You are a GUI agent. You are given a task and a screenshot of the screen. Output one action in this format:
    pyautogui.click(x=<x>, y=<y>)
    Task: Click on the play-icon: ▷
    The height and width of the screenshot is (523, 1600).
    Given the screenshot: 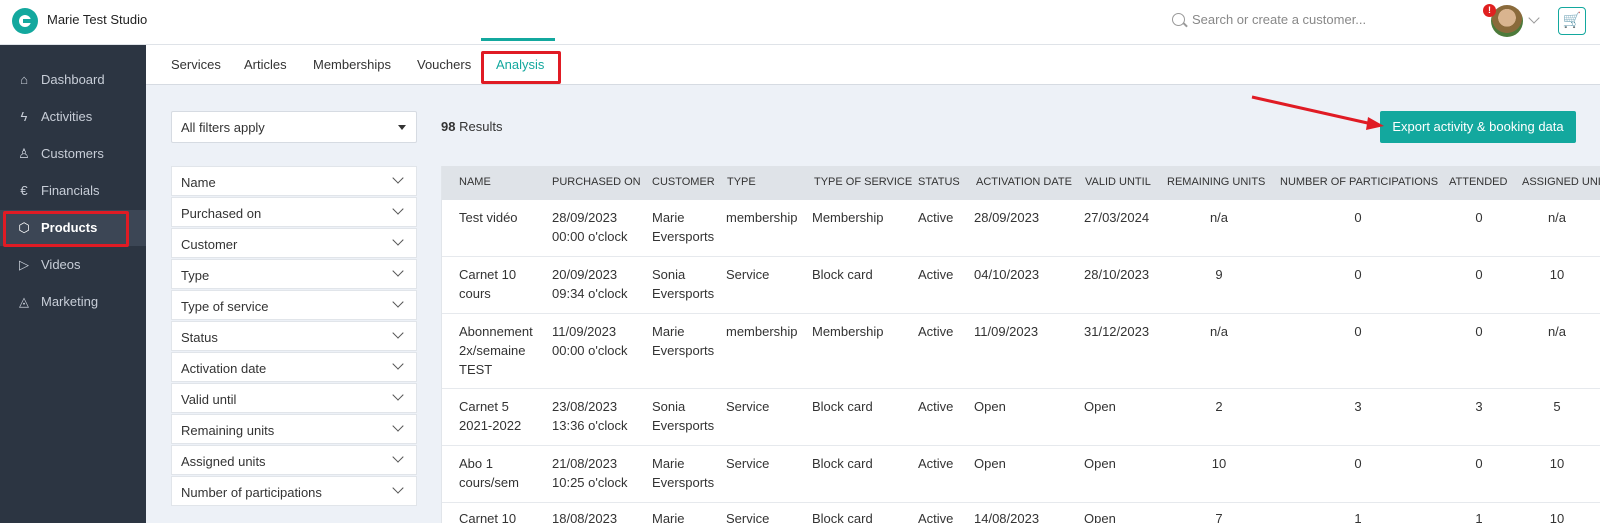 What is the action you would take?
    pyautogui.click(x=24, y=264)
    